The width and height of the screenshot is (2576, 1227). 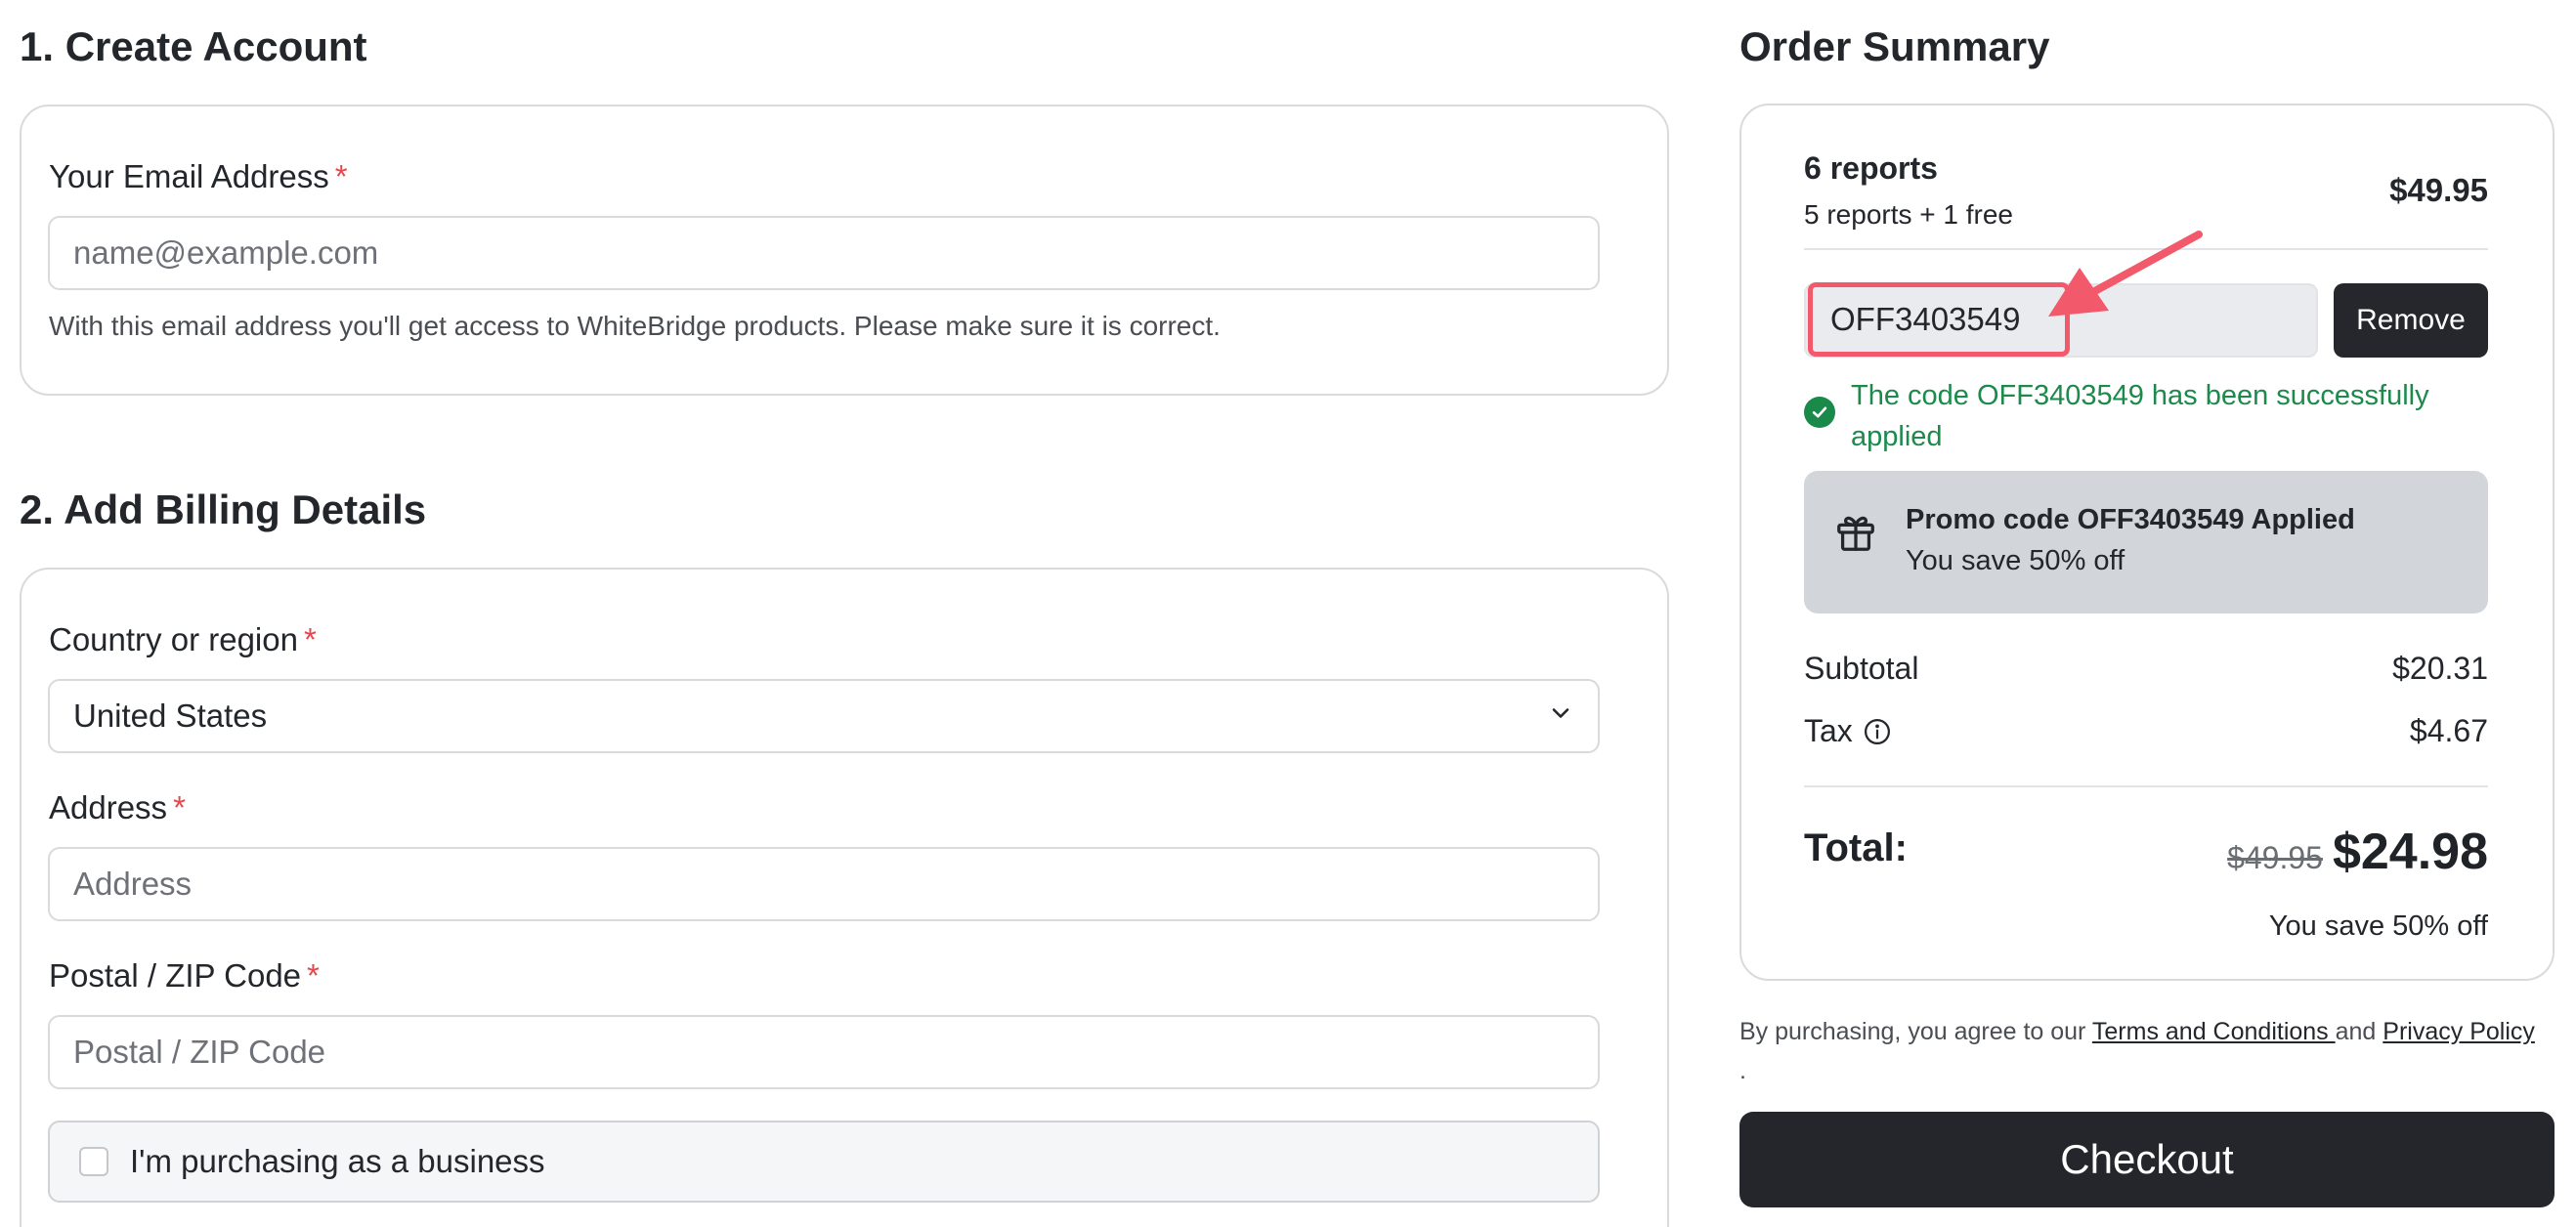 What do you see at coordinates (94, 1161) in the screenshot?
I see `business-checkbox` at bounding box center [94, 1161].